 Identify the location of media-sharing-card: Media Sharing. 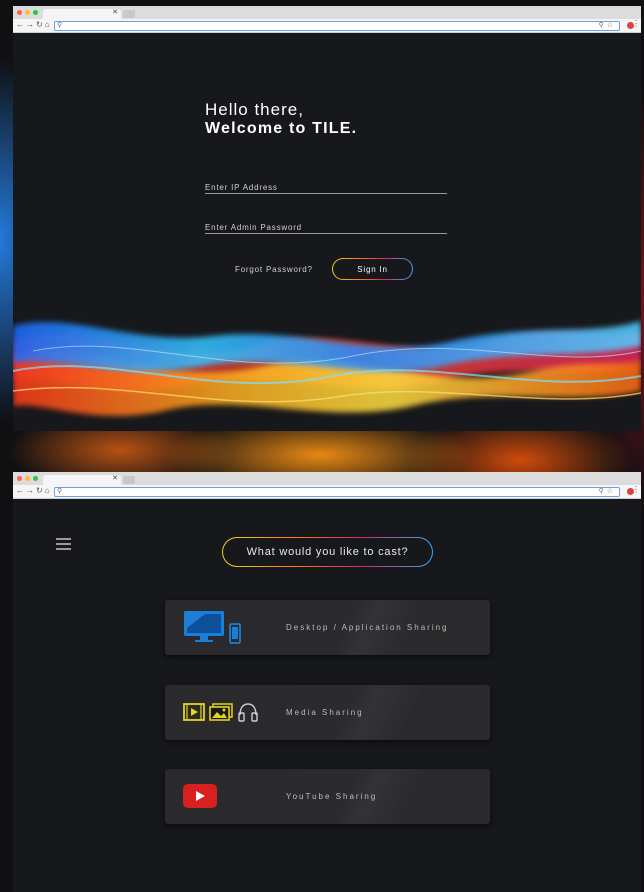
(327, 712).